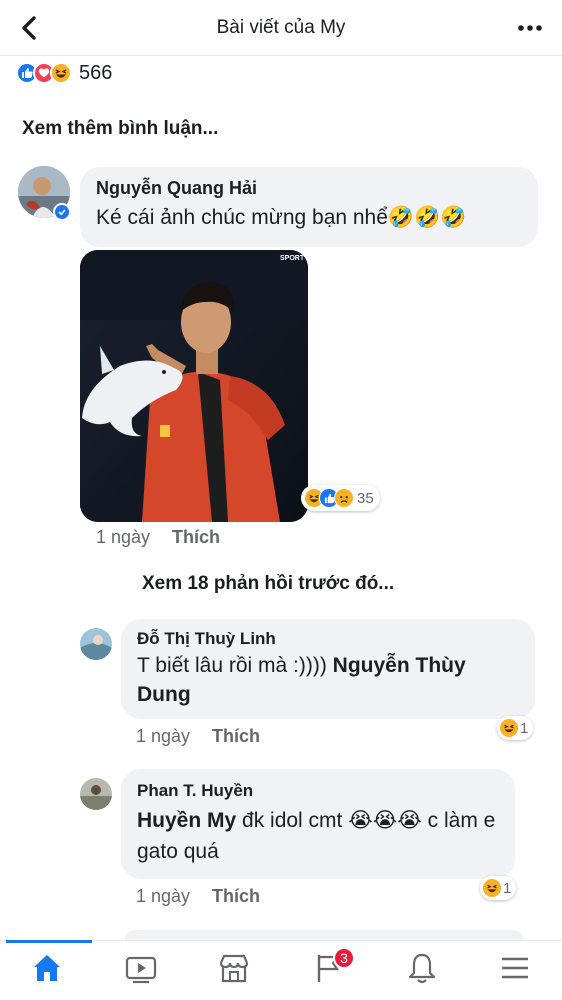 The width and height of the screenshot is (562, 1000). I want to click on bell-icon, so click(422, 970).